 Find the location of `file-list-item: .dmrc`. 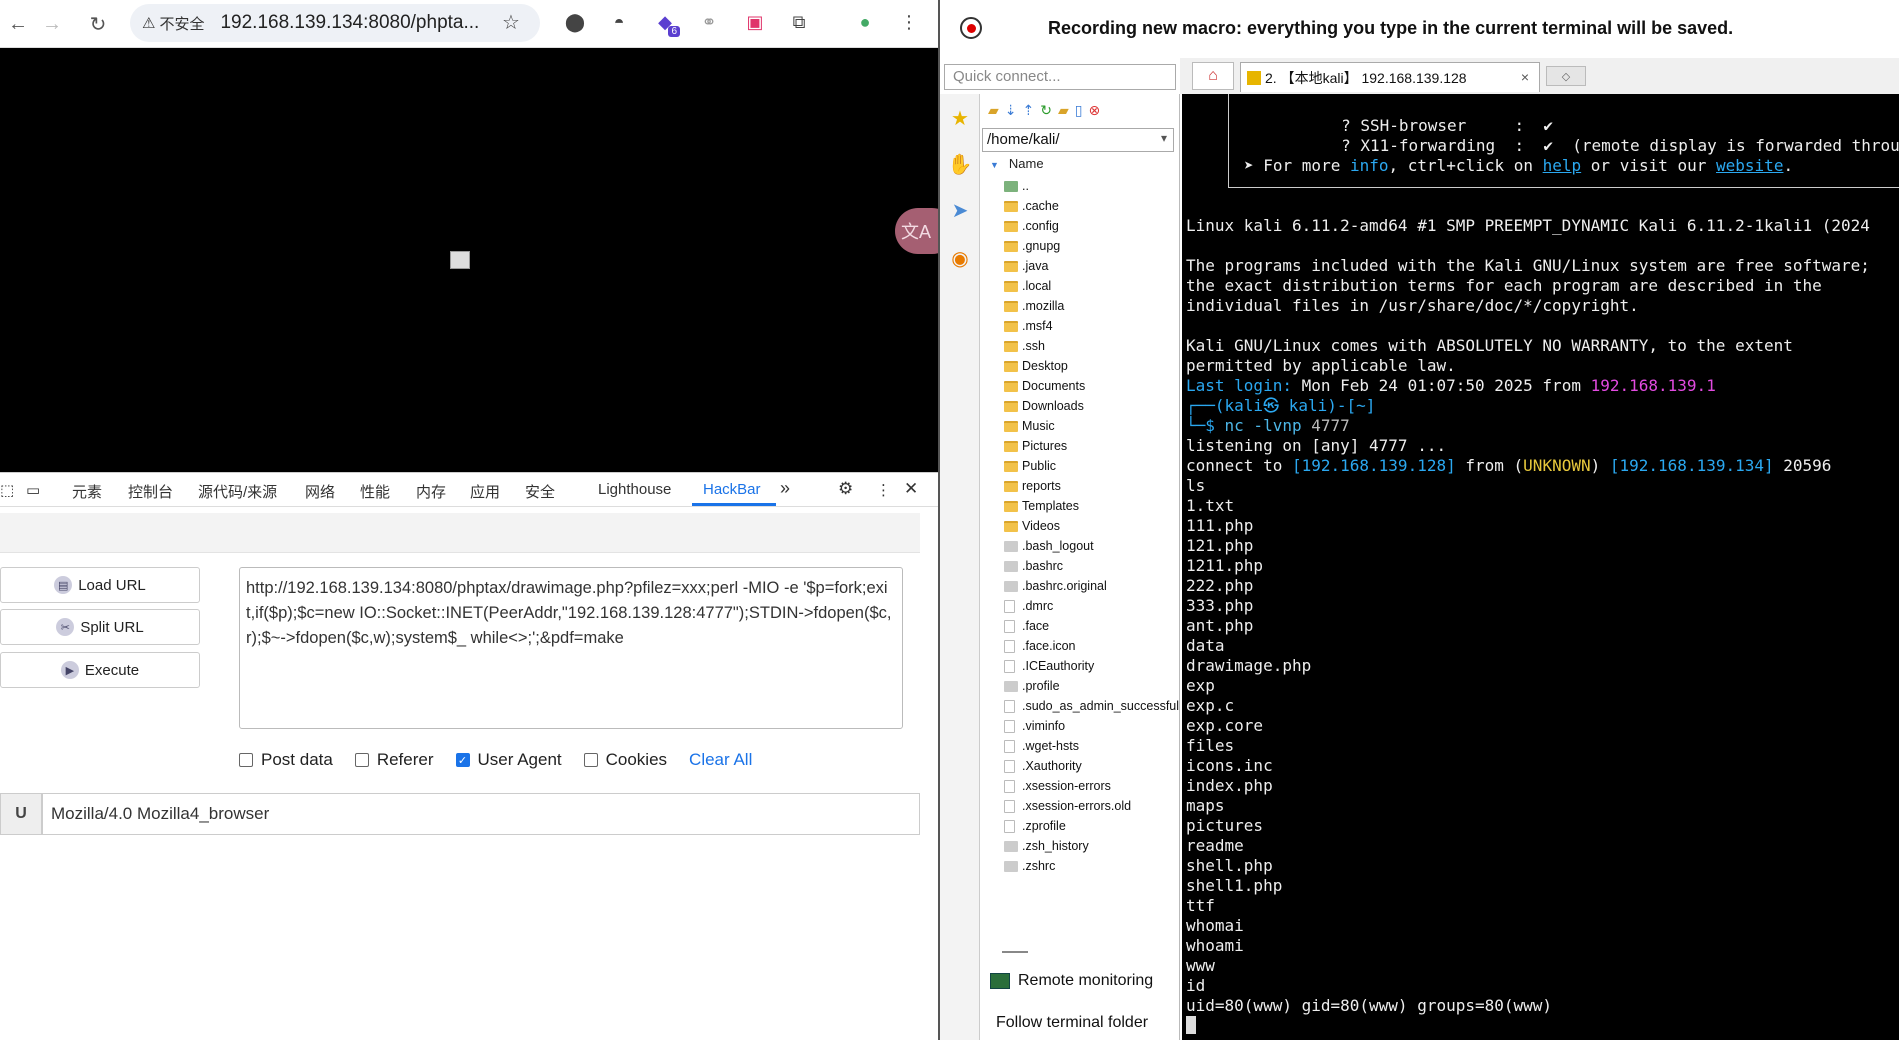

file-list-item: .dmrc is located at coordinates (1092, 606).